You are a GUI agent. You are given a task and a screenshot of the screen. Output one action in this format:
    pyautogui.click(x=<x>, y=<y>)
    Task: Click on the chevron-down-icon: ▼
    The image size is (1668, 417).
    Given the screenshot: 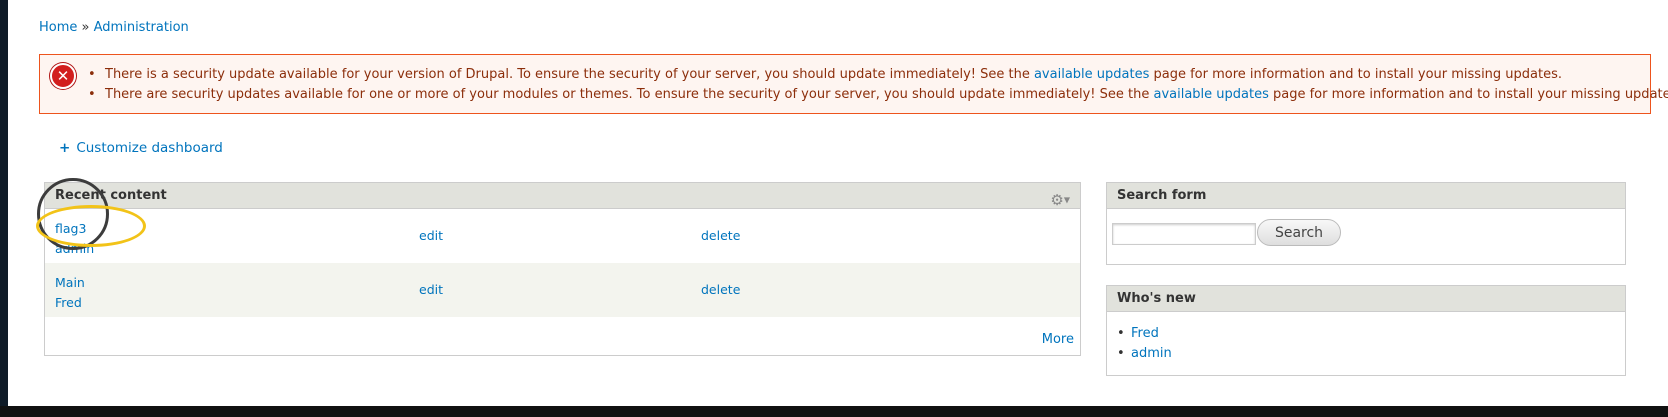 What is the action you would take?
    pyautogui.click(x=1066, y=200)
    